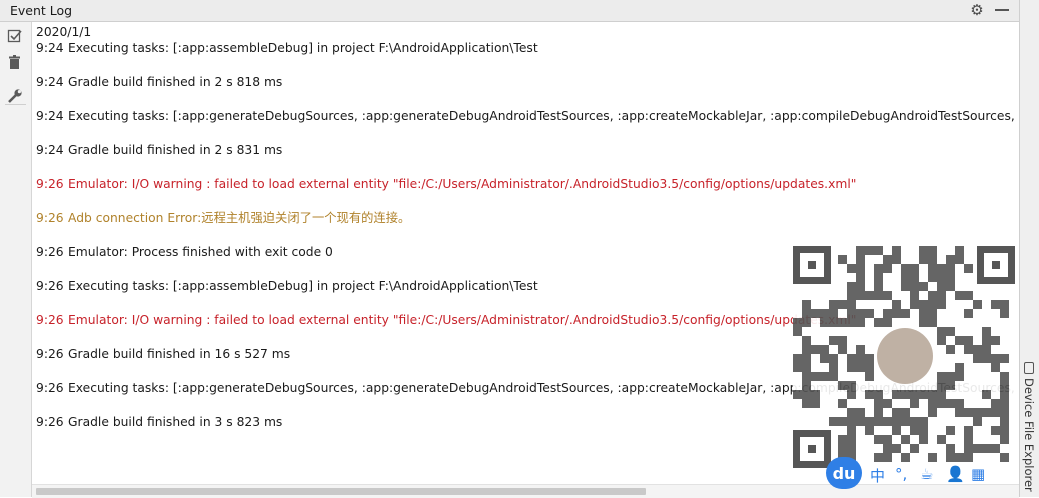 The width and height of the screenshot is (1039, 498). What do you see at coordinates (955, 474) in the screenshot?
I see `ime-user-icon: 👤` at bounding box center [955, 474].